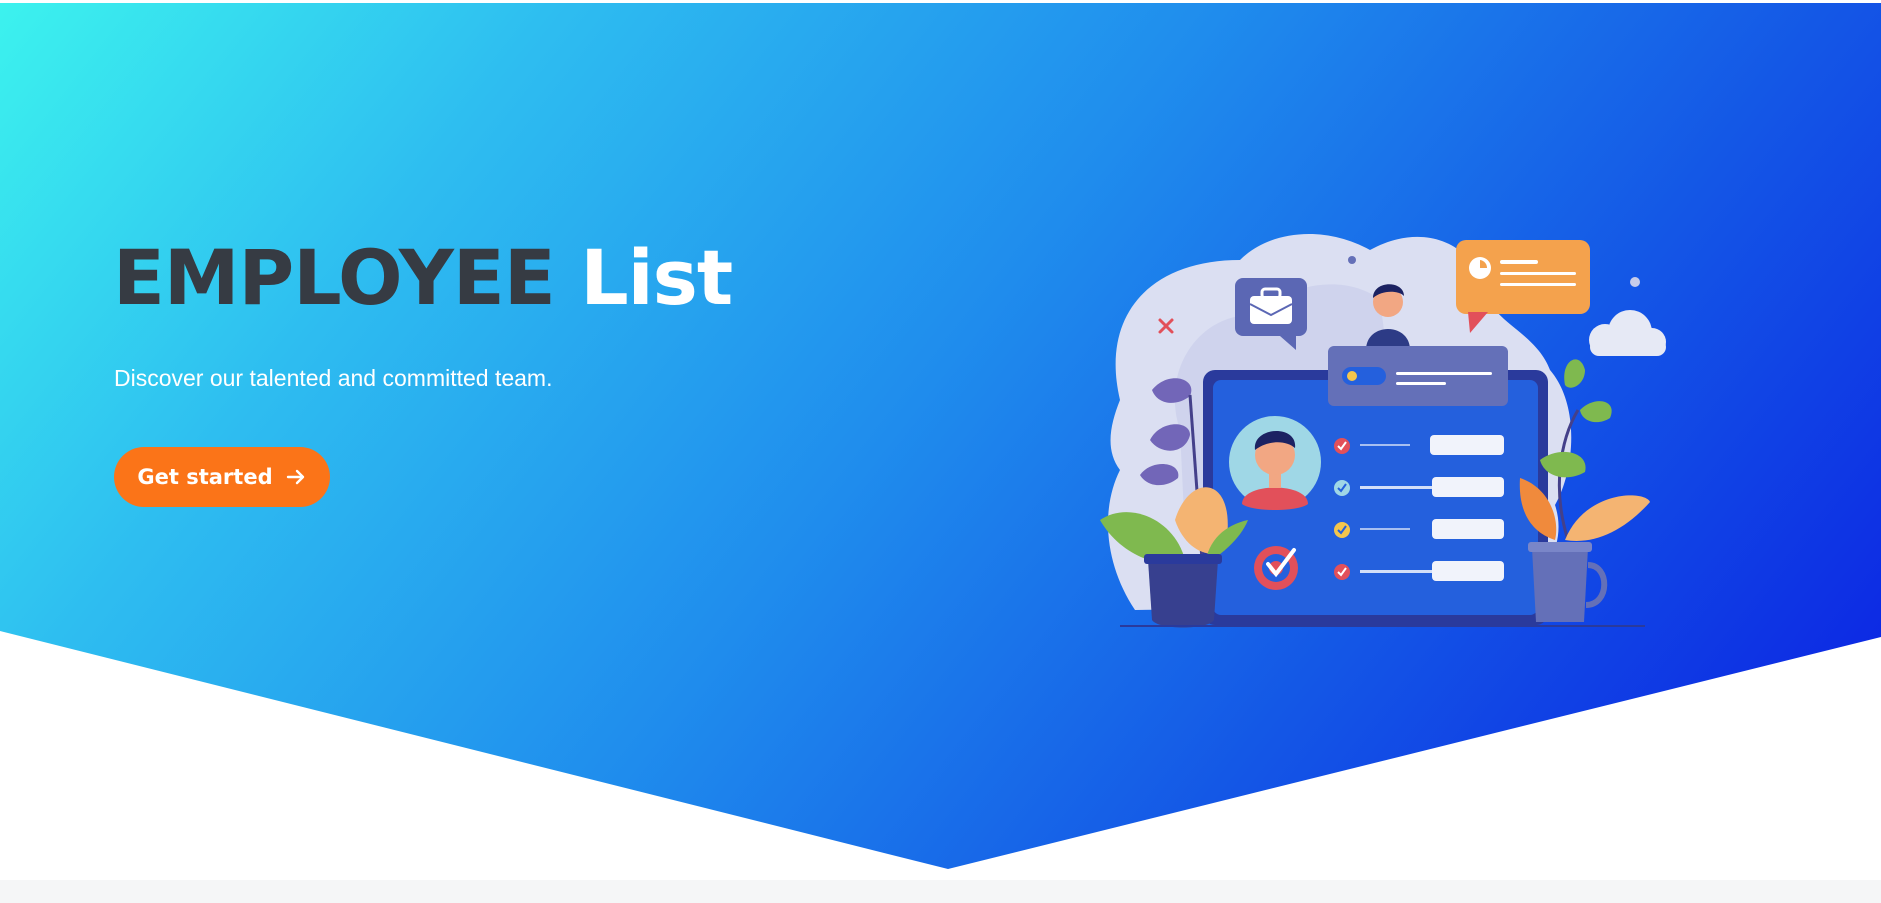 Image resolution: width=1881 pixels, height=903 pixels. I want to click on hero-title-light: List, so click(656, 277).